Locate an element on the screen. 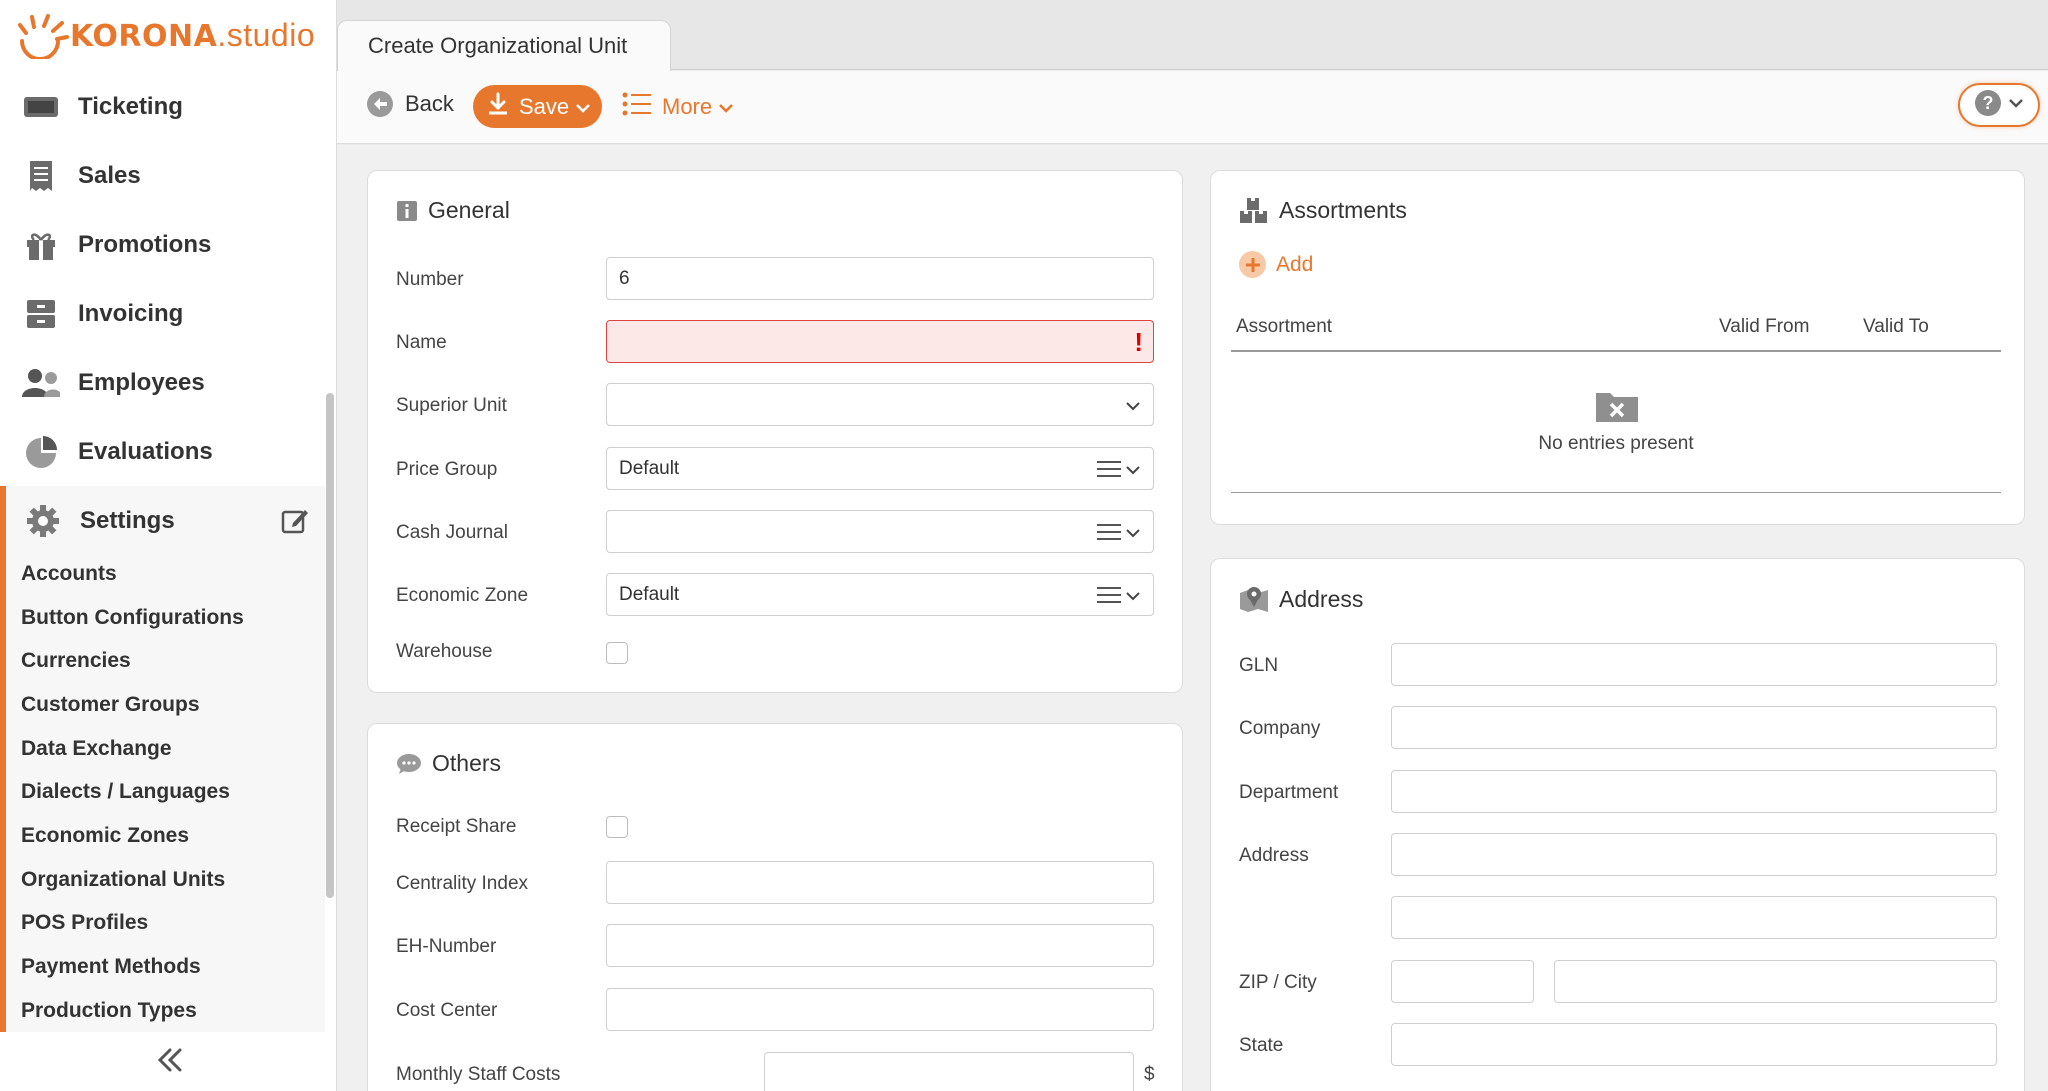 The width and height of the screenshot is (2048, 1091). sidebar-item-invoicing: Invoicing is located at coordinates (162, 313).